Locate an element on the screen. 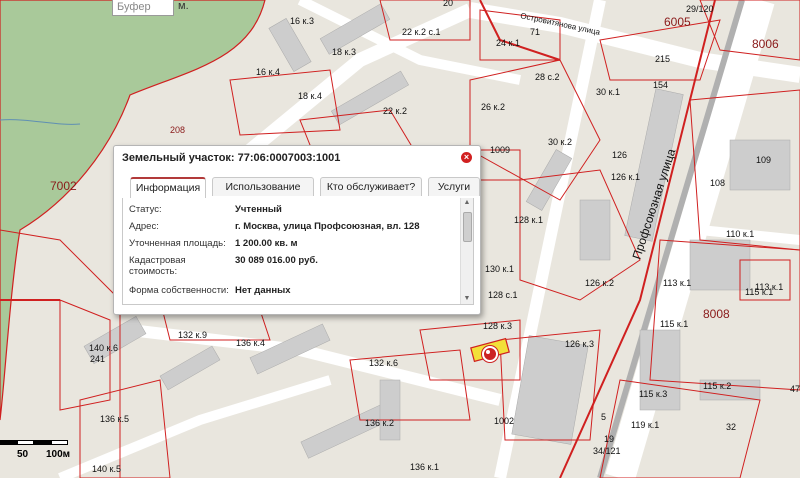  parcel-label: 136 к.5 is located at coordinates (114, 419).